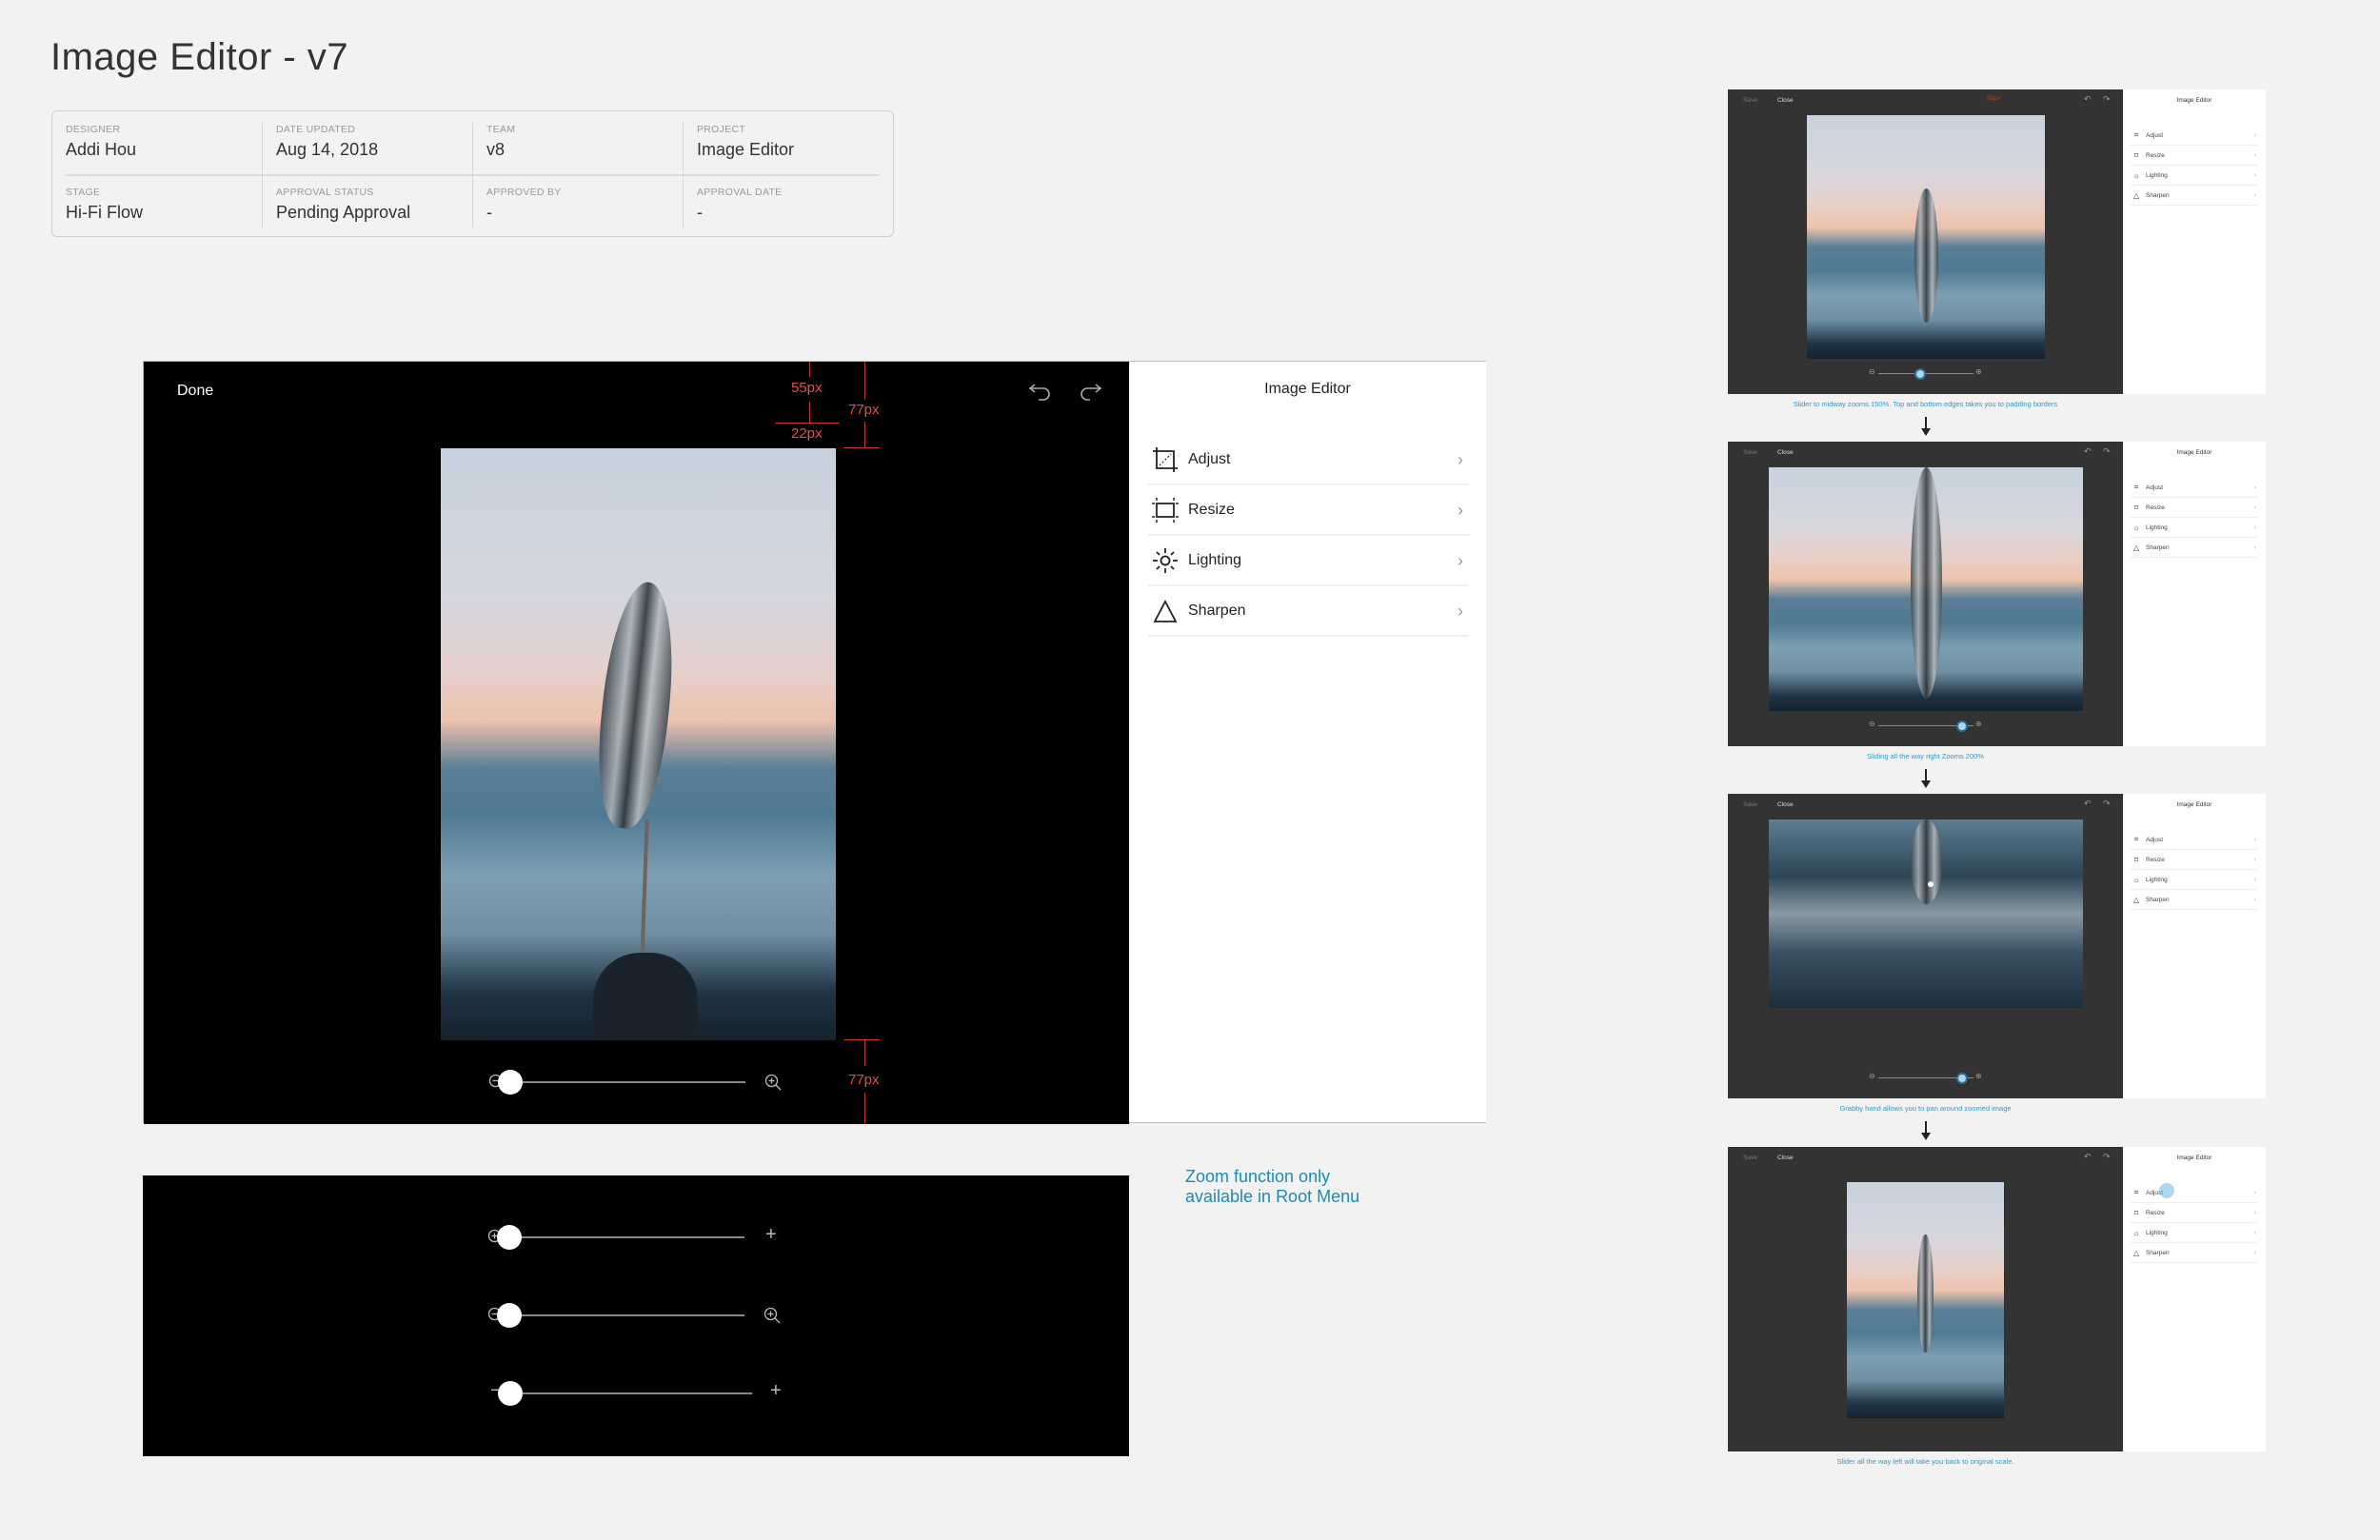 The width and height of the screenshot is (2380, 1540). What do you see at coordinates (2136, 1192) in the screenshot?
I see `crop-icon: ⌗` at bounding box center [2136, 1192].